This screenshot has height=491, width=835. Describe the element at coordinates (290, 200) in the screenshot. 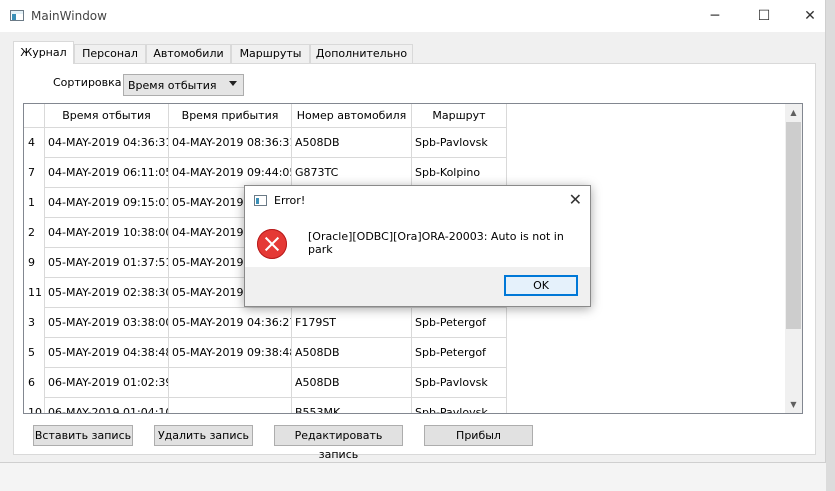

I see `dialog-title: Error!` at that location.